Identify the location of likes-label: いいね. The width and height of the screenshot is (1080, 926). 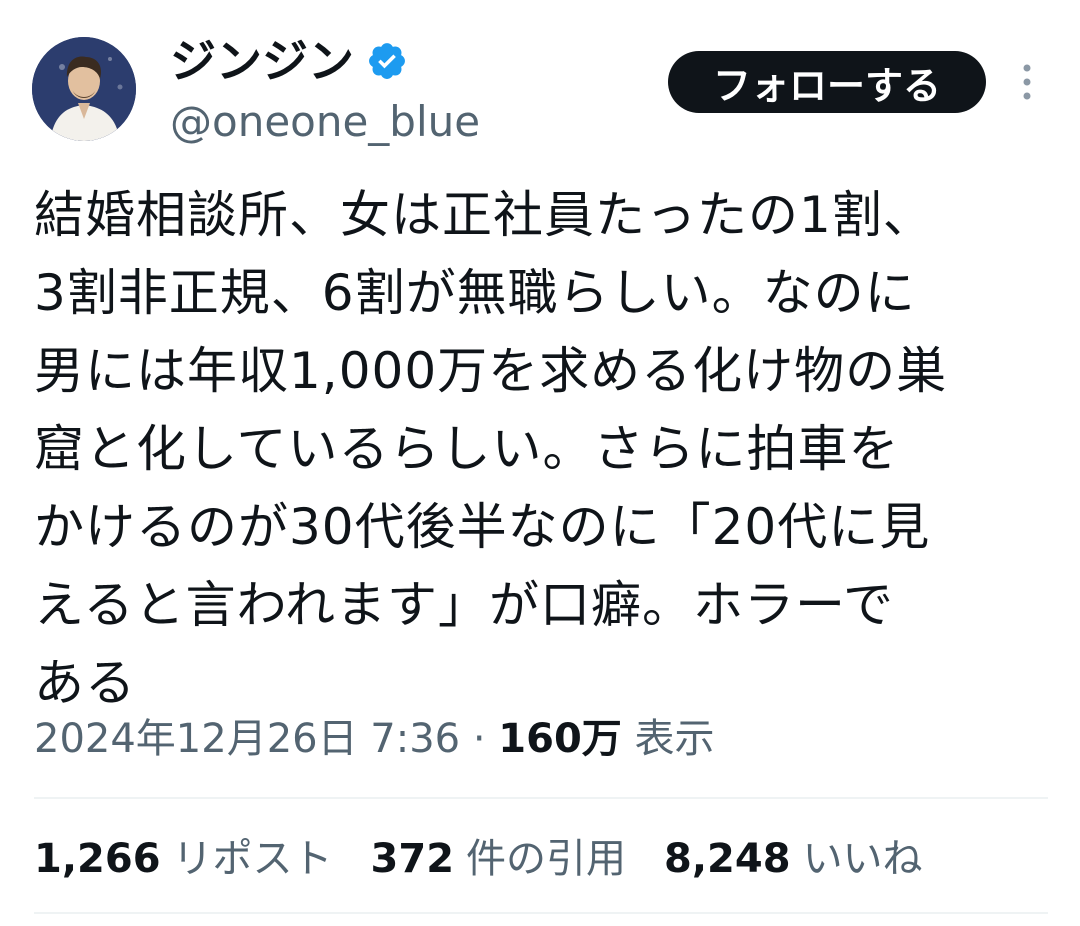
(862, 859).